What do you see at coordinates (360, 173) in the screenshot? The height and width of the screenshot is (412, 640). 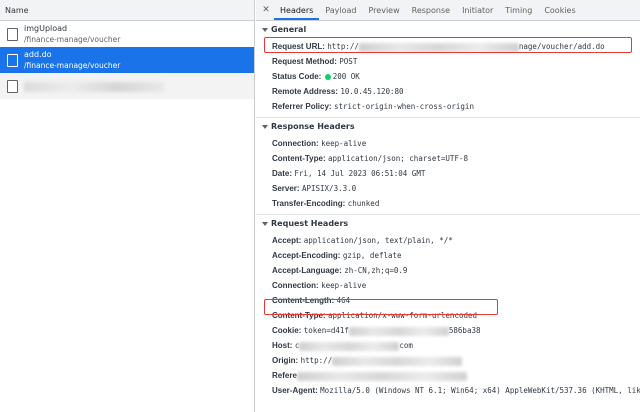 I see `header-value: Fri, 14 Jul 2023 06:51:04 GMT` at bounding box center [360, 173].